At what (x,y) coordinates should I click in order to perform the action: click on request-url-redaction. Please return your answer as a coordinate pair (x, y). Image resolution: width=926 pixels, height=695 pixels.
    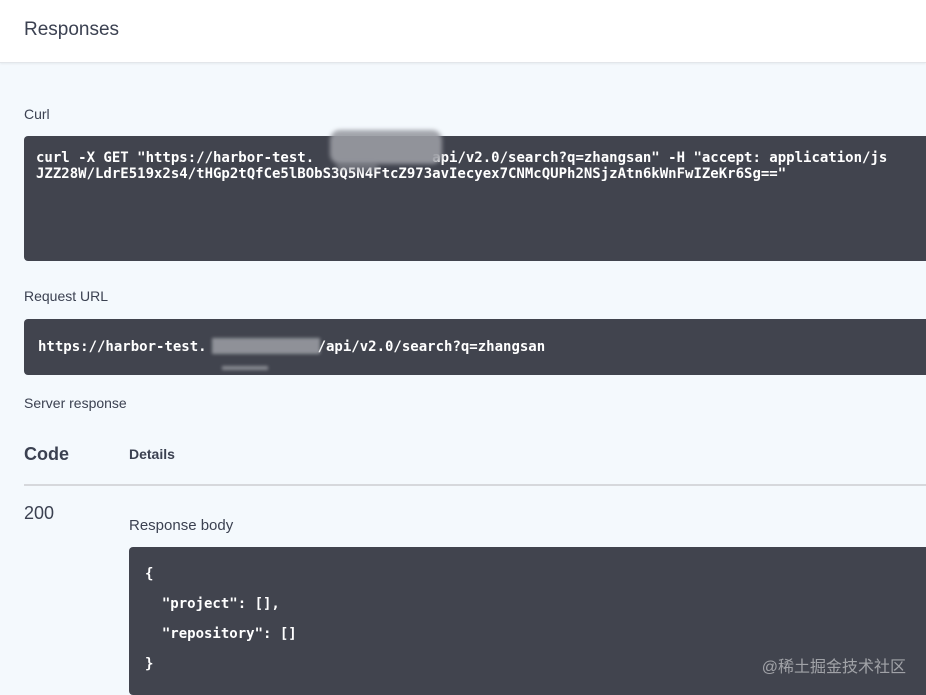
    Looking at the image, I should click on (266, 346).